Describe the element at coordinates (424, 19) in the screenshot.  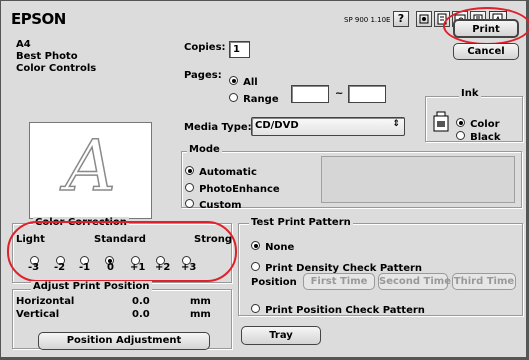
I see `settings-icon` at that location.